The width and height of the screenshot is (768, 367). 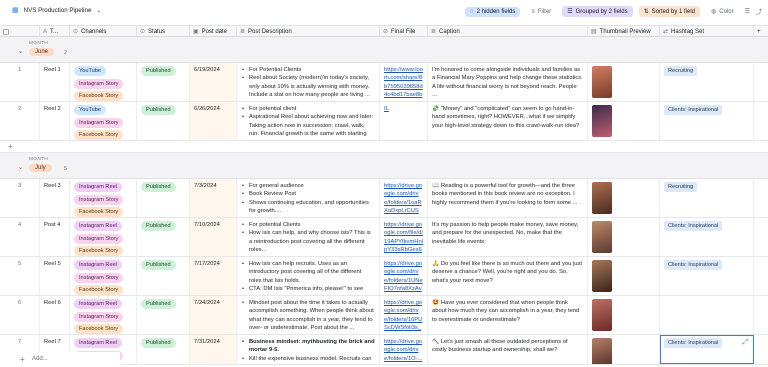 I want to click on header-post-date: ▣ Post date, so click(x=213, y=31).